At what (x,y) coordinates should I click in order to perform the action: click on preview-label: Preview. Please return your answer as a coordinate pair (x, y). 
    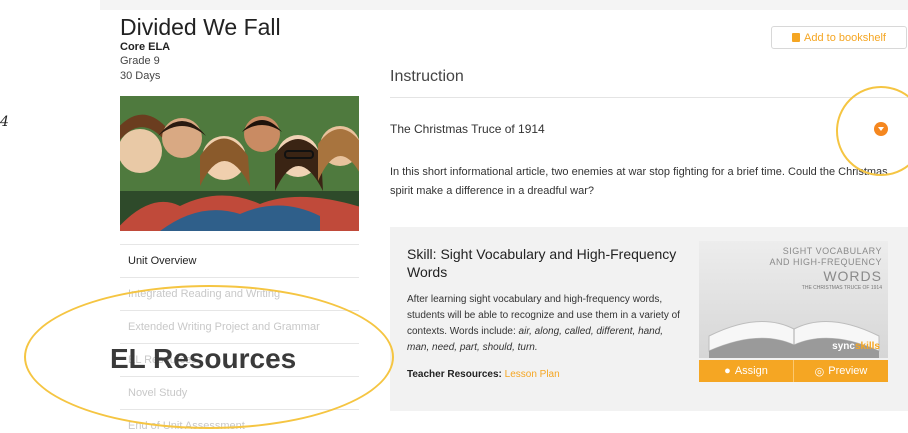
    Looking at the image, I should click on (848, 371).